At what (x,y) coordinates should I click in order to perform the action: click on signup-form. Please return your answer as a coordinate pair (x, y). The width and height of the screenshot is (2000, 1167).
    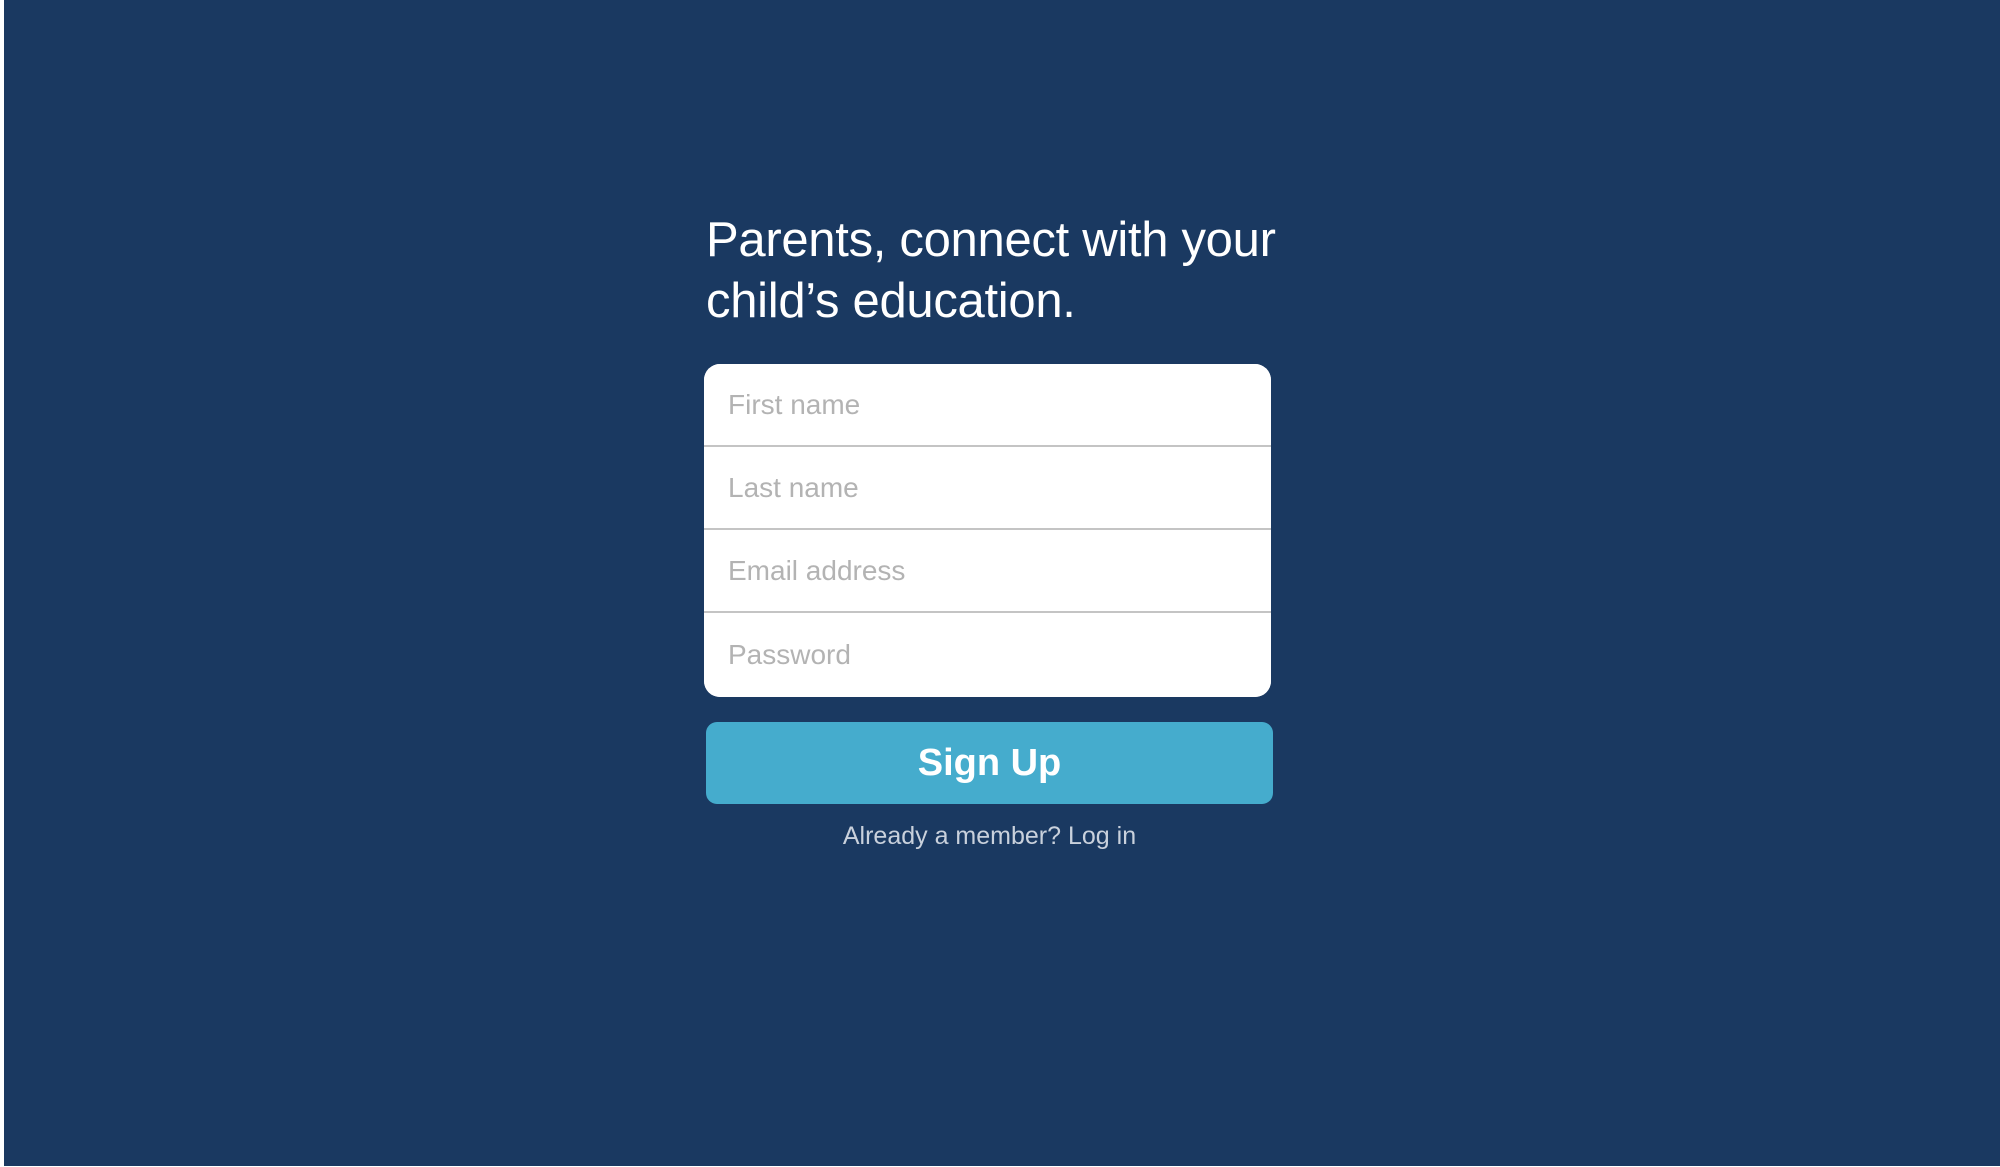
    Looking at the image, I should click on (987, 530).